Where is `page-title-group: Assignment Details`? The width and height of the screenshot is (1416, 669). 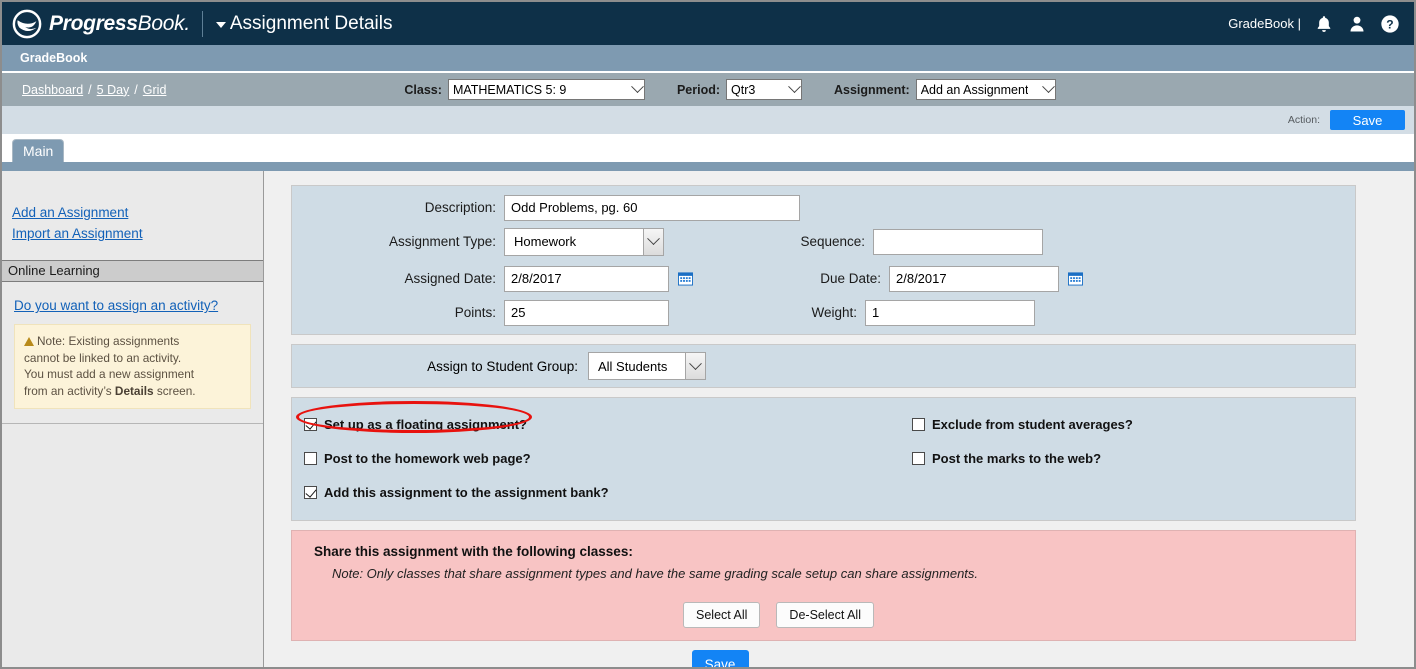 page-title-group: Assignment Details is located at coordinates (303, 24).